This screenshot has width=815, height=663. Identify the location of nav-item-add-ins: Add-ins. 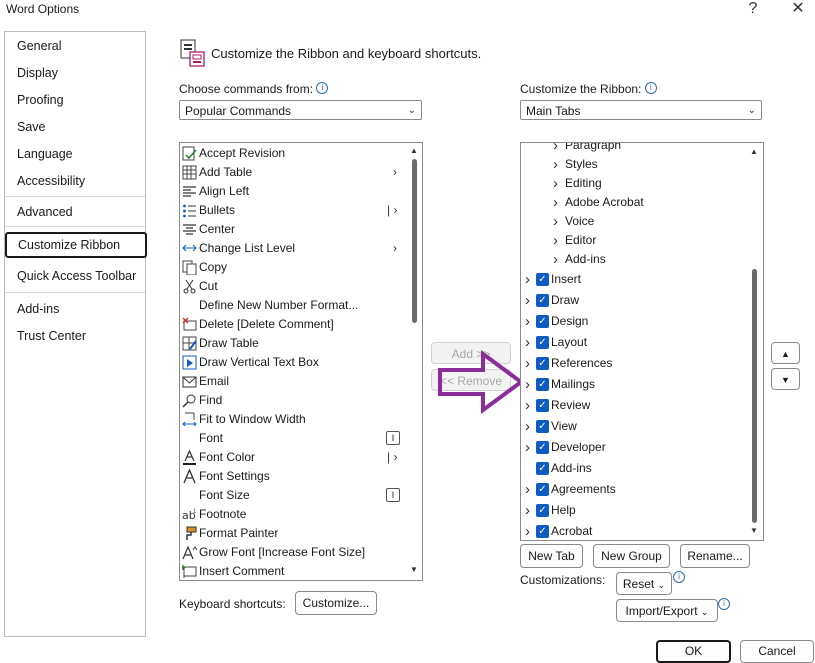
(38, 309).